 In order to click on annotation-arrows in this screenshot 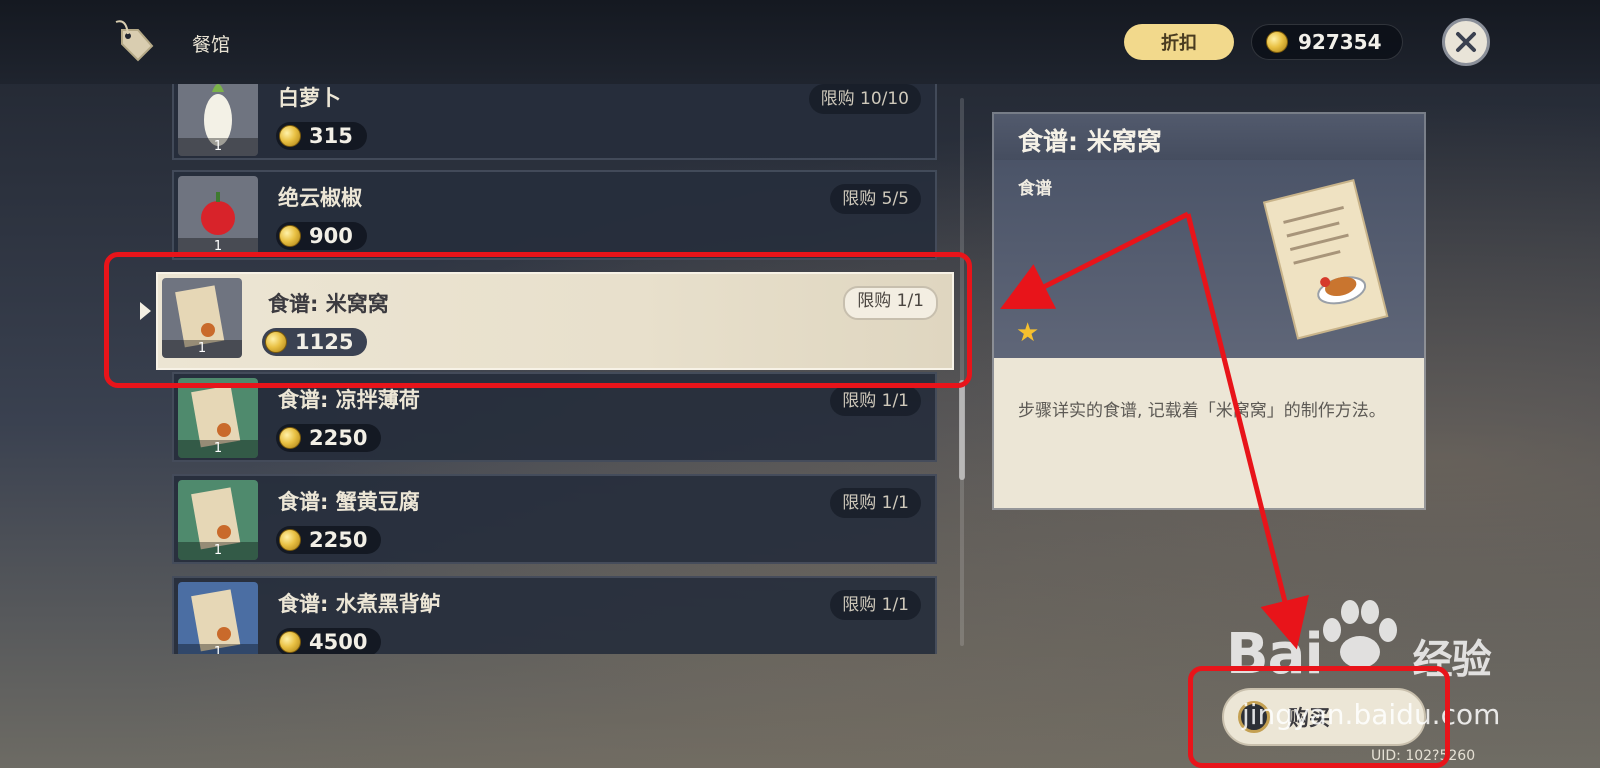, I will do `click(1154, 430)`.